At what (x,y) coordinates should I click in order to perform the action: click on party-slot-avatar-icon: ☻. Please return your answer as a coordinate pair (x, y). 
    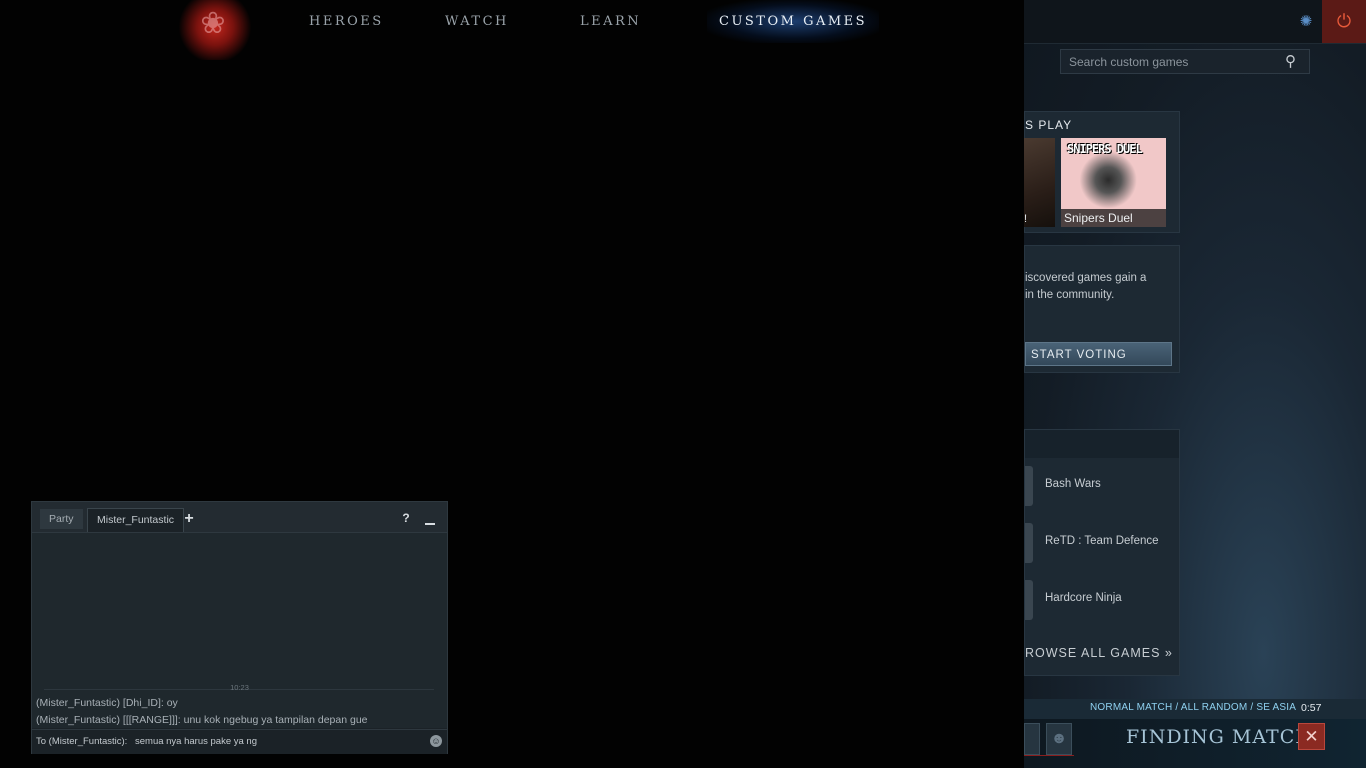
    Looking at the image, I should click on (1059, 739).